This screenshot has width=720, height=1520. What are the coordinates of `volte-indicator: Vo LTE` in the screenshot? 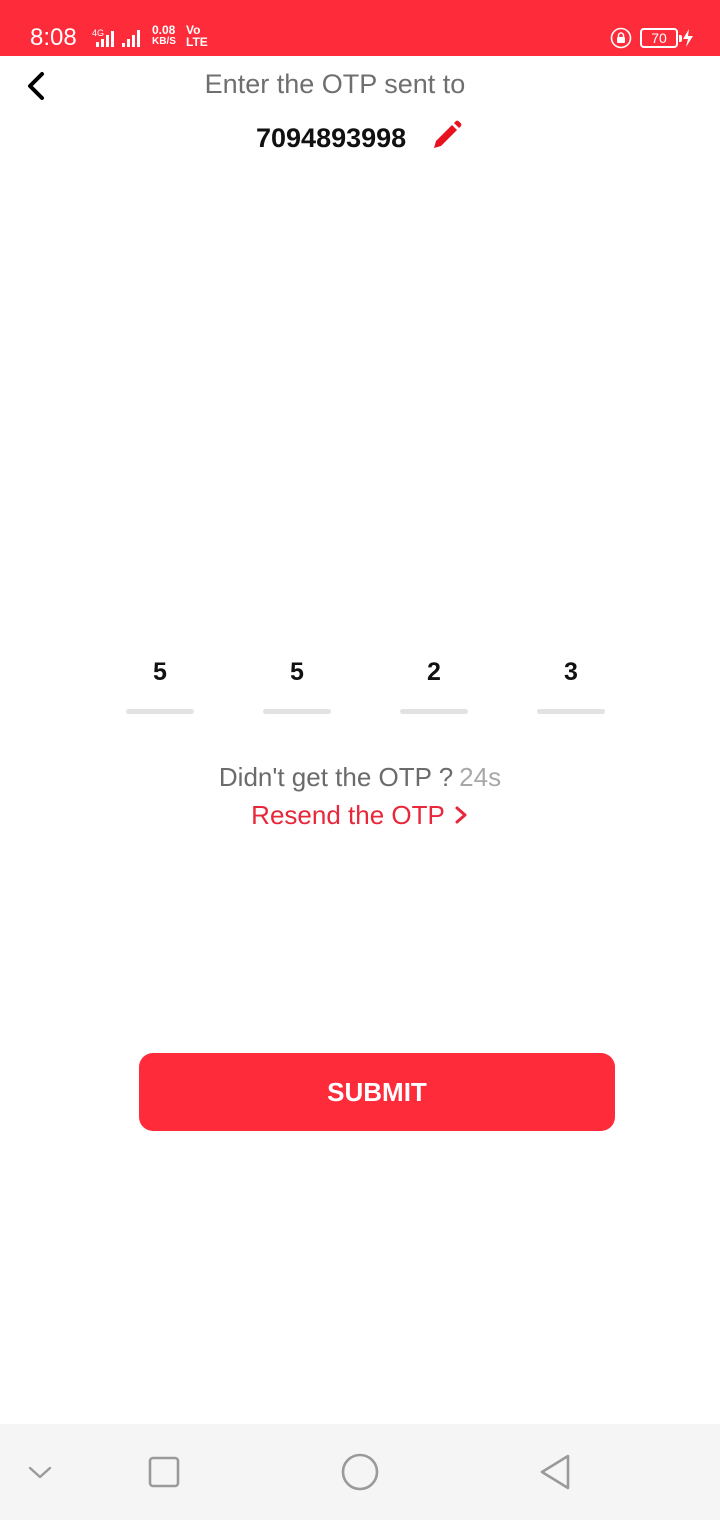 It's located at (197, 36).